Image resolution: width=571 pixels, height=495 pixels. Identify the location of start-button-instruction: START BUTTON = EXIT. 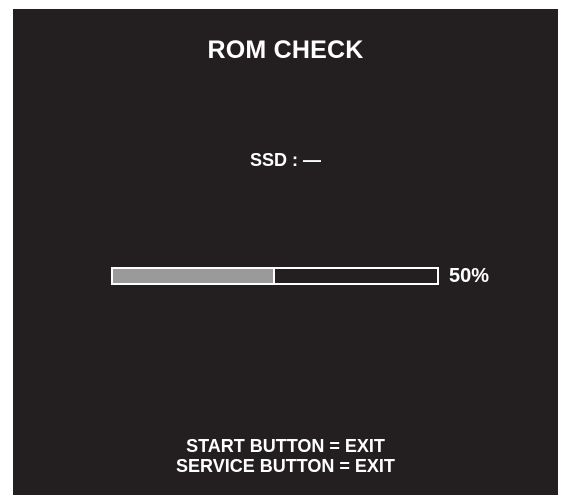
(285, 446).